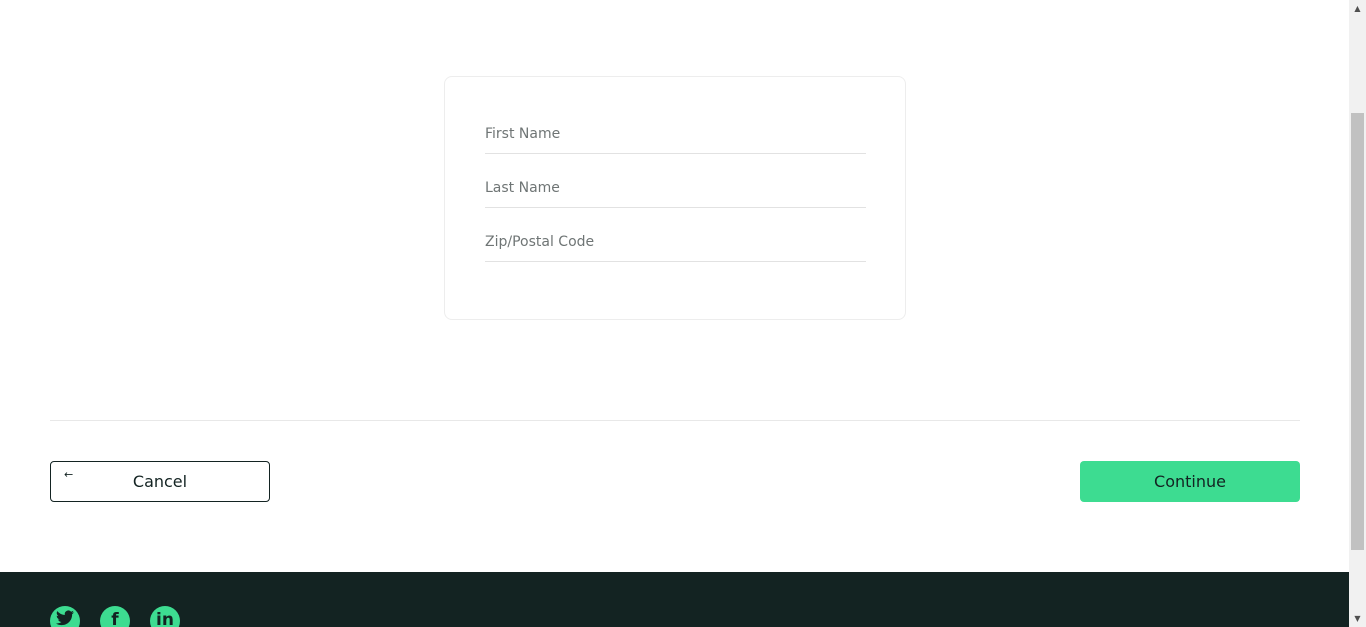 The image size is (1366, 627). I want to click on scroll-up-arrow-icon: ▲, so click(1357, 8).